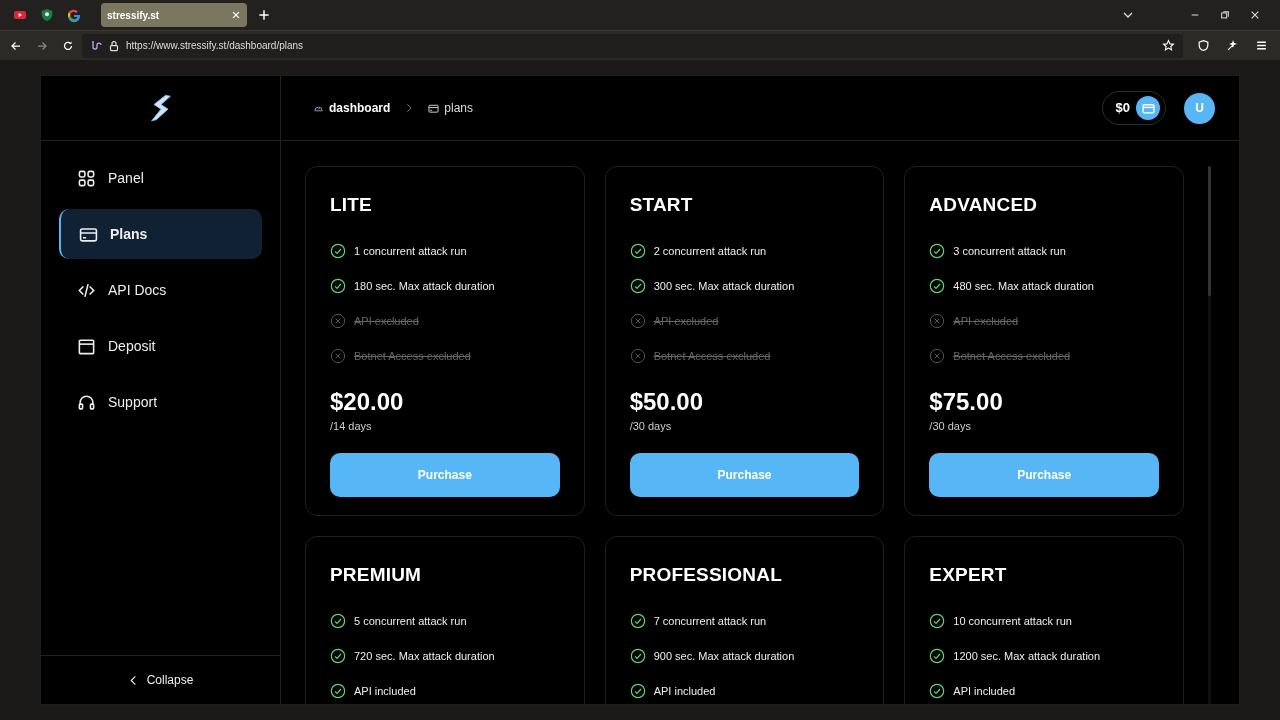 This screenshot has height=720, width=1280. Describe the element at coordinates (352, 108) in the screenshot. I see `breadcrumb-link: dashboard` at that location.